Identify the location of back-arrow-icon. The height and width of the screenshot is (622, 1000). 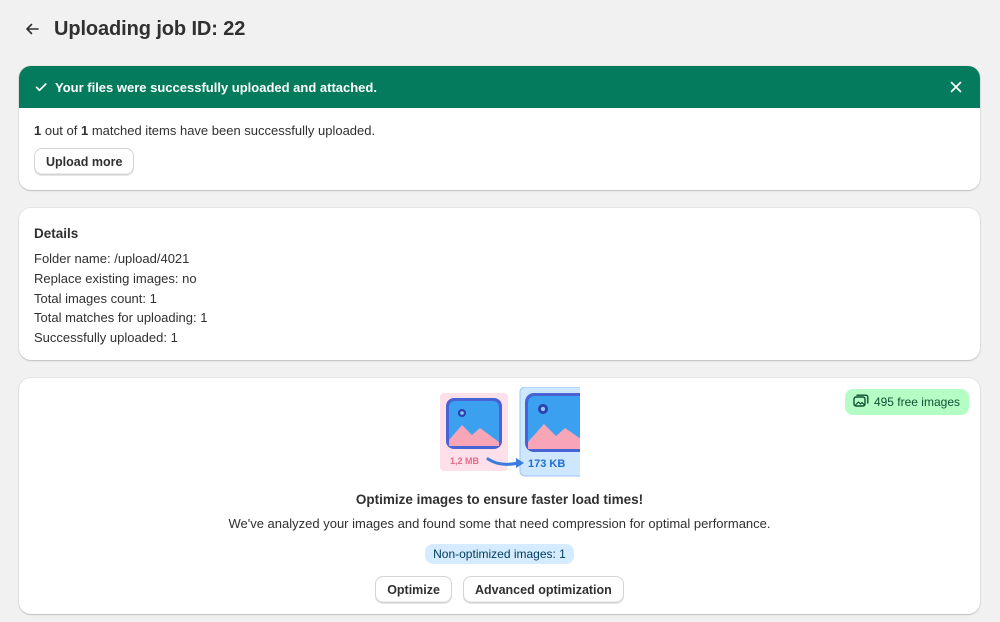
(32, 29).